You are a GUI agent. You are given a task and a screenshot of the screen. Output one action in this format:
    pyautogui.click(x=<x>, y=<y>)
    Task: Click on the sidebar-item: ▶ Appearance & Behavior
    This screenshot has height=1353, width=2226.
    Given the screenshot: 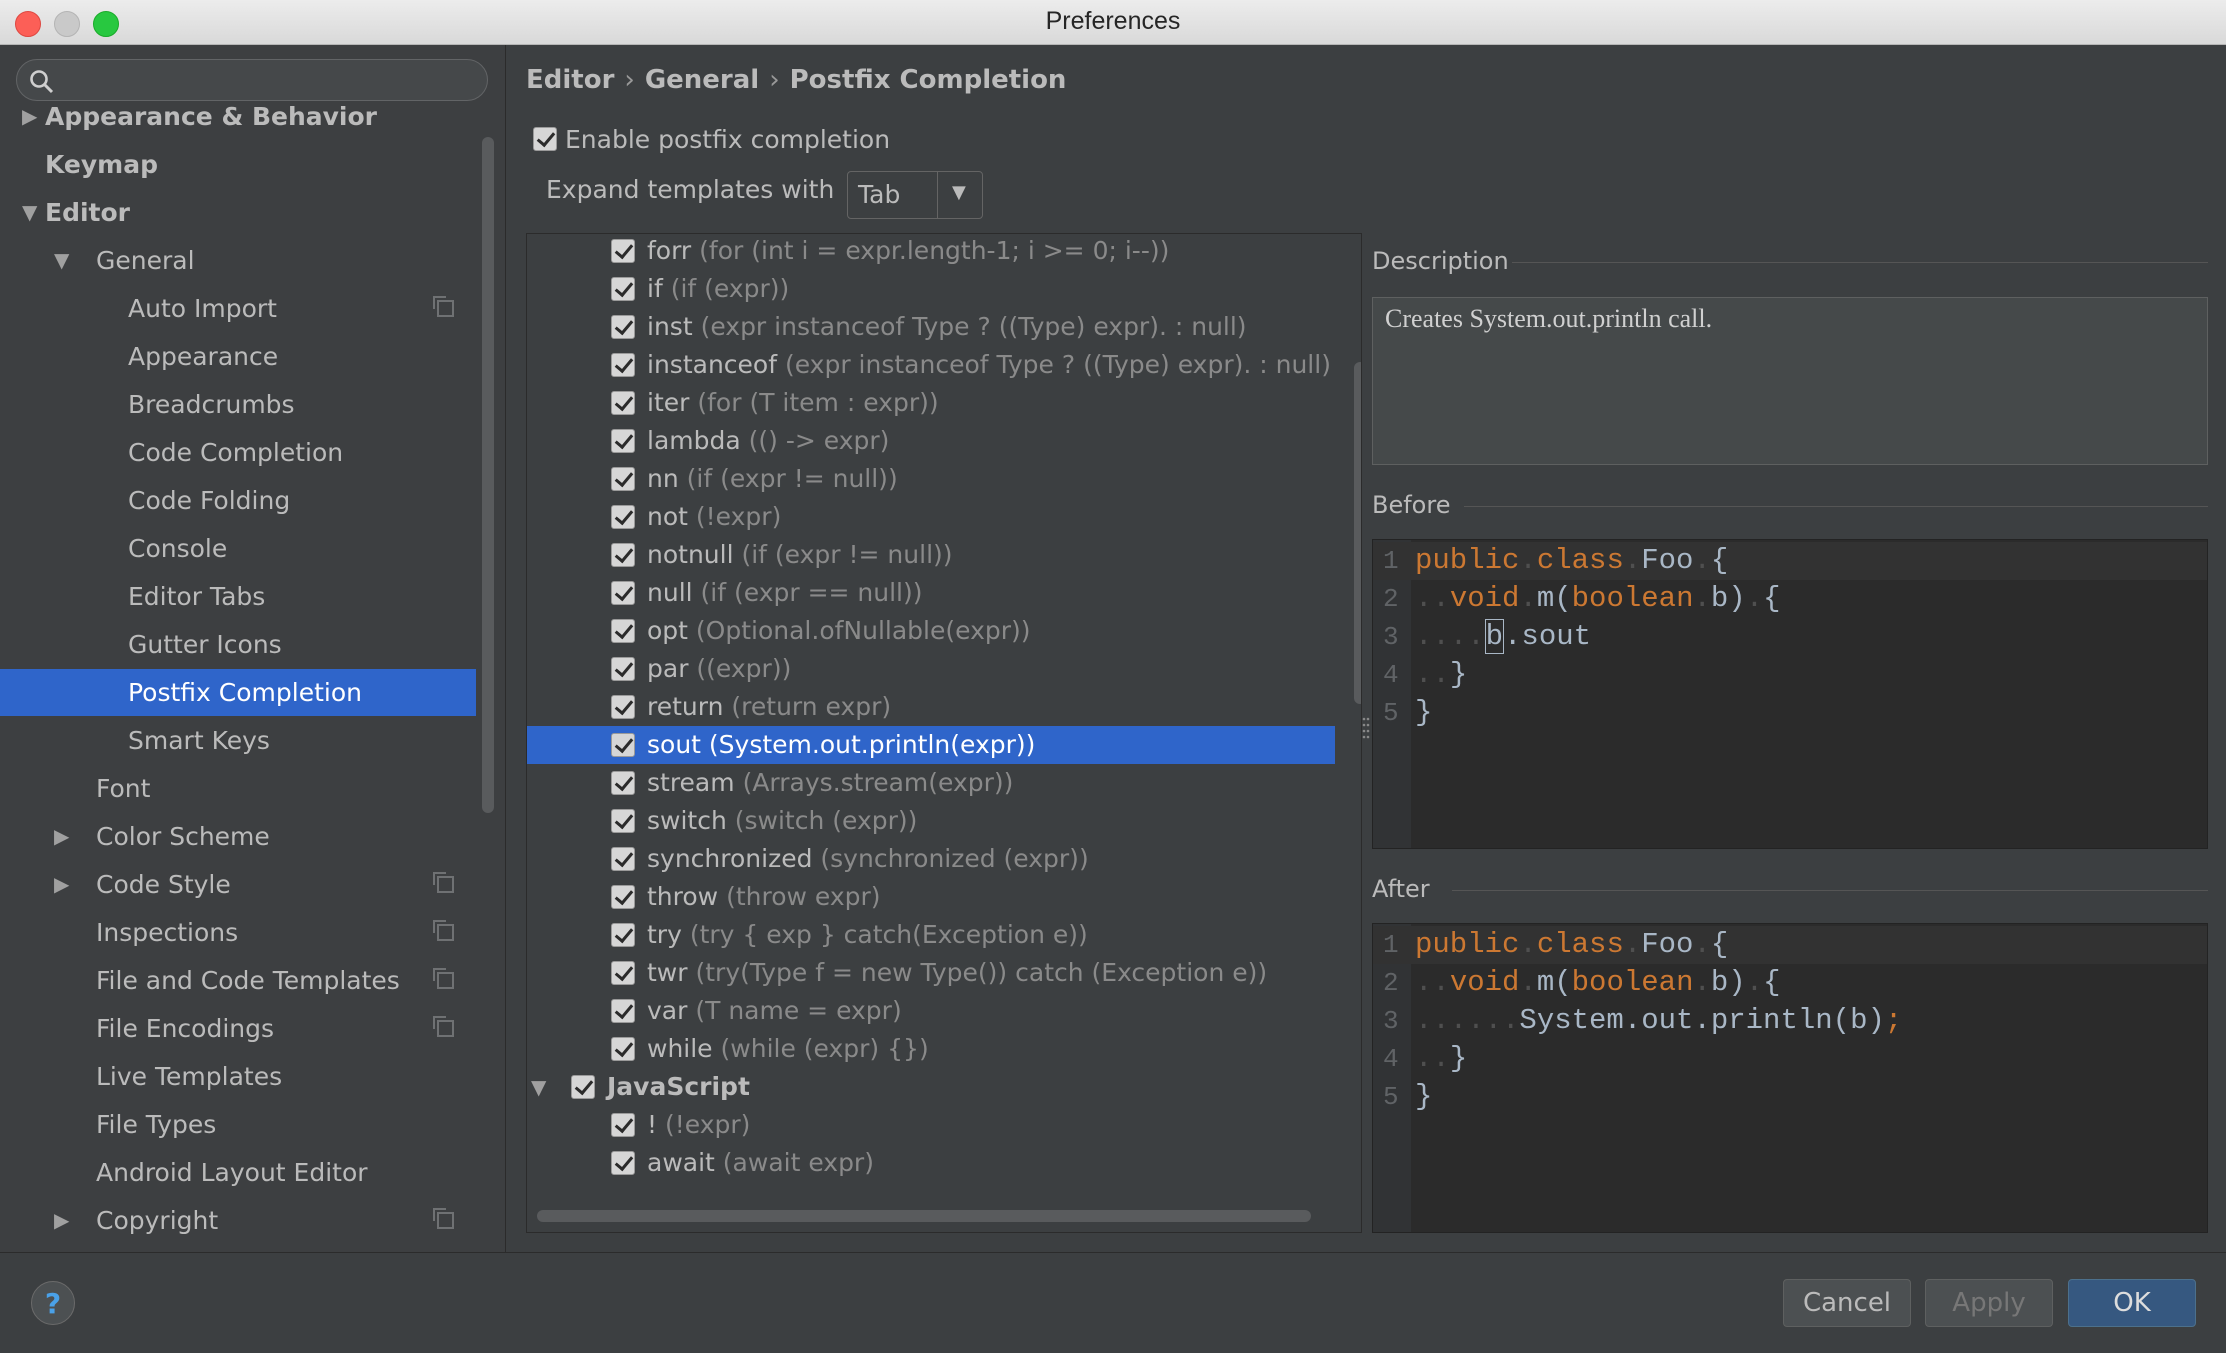 What is the action you would take?
    pyautogui.click(x=238, y=122)
    